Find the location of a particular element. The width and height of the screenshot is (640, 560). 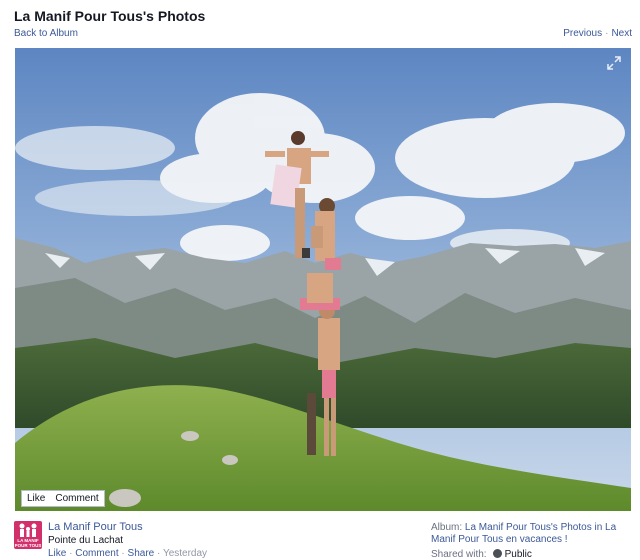

album-prefix: Album: is located at coordinates (447, 527).